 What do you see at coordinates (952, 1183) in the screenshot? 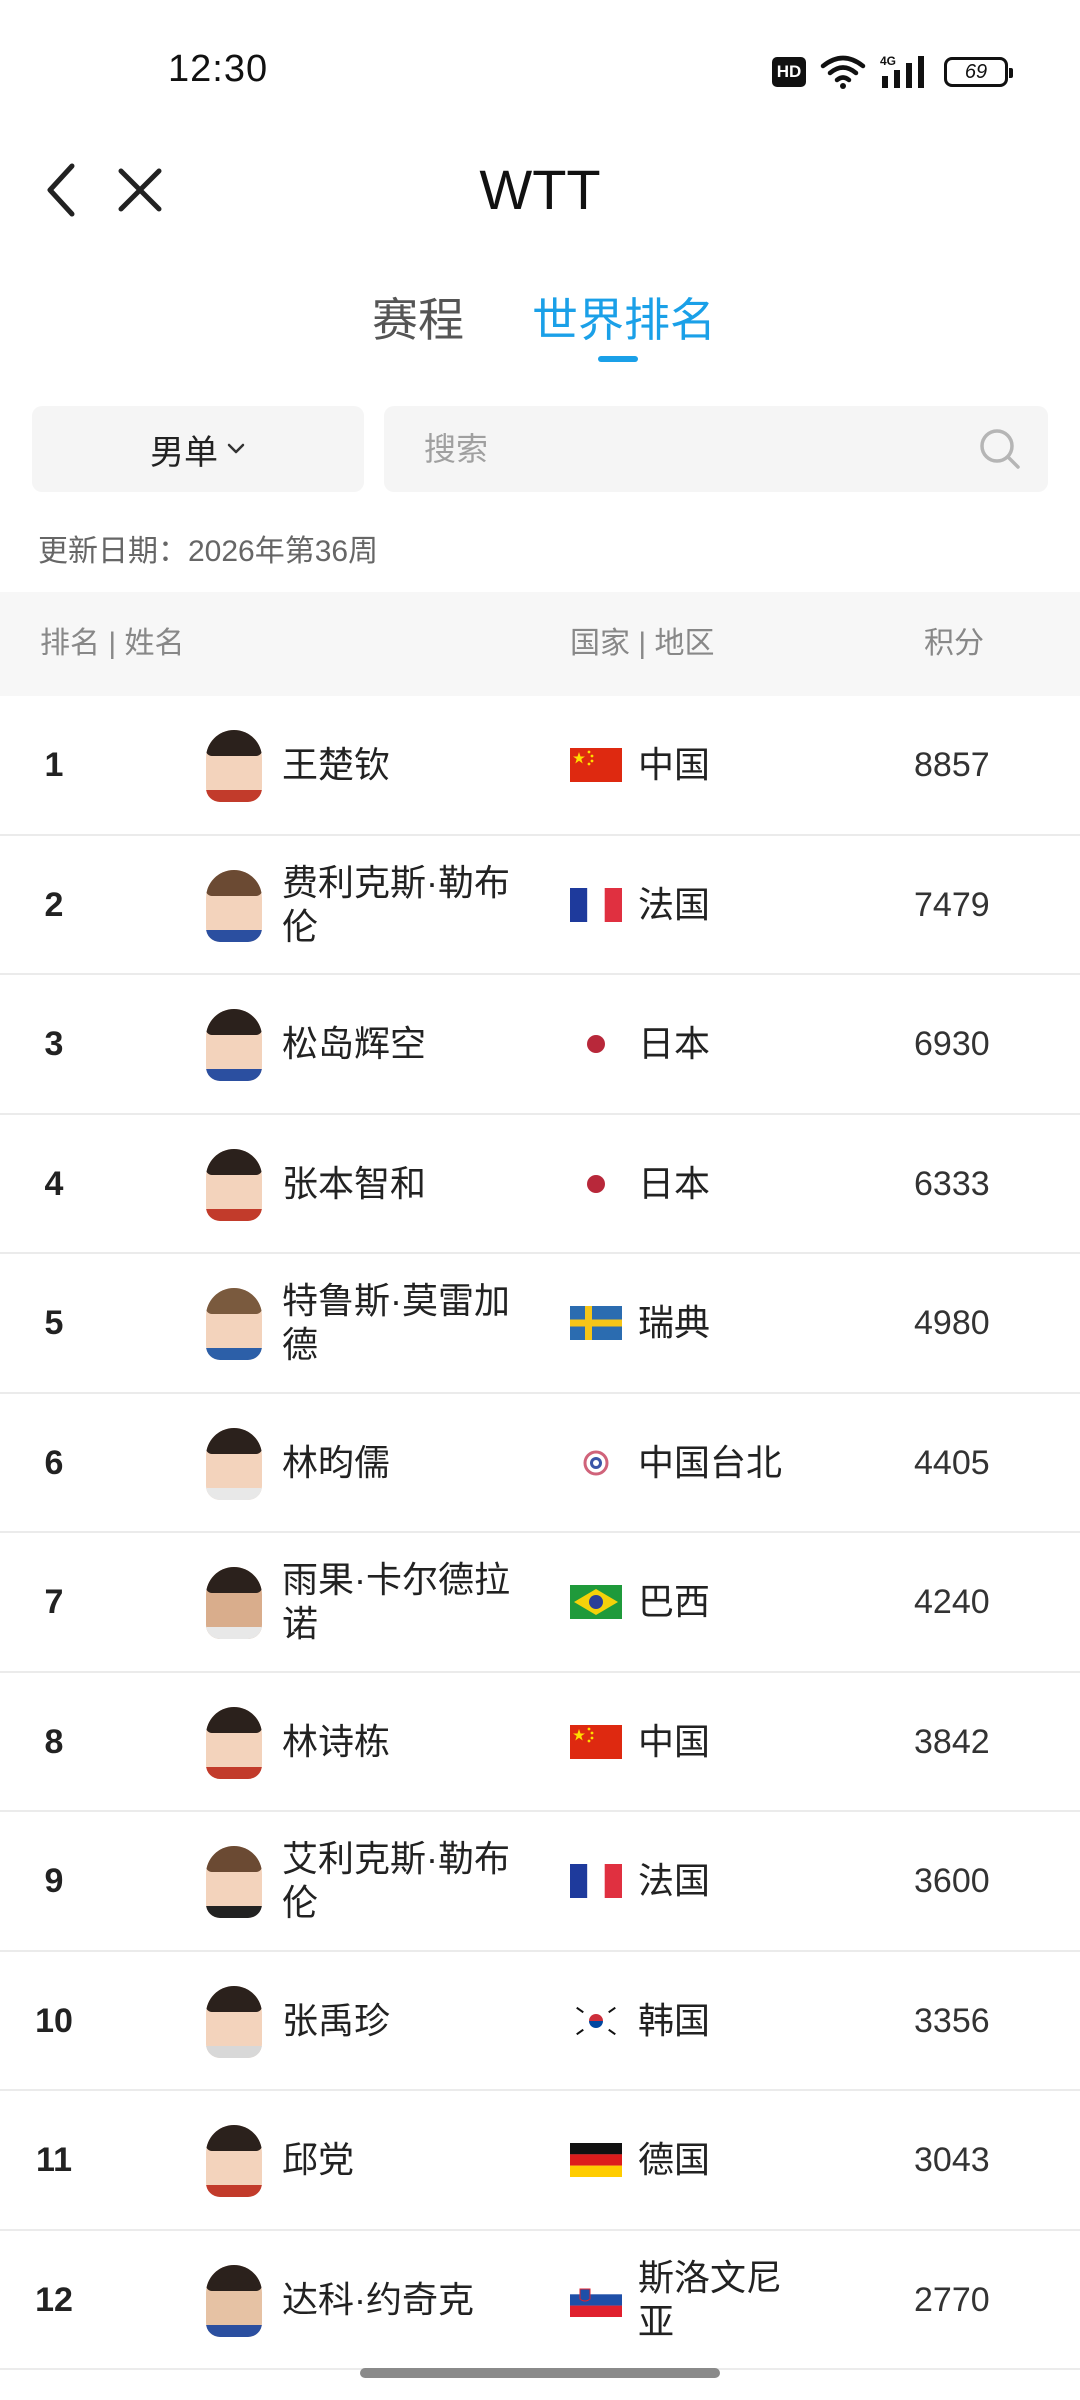
I see `ranking-points: 6333` at bounding box center [952, 1183].